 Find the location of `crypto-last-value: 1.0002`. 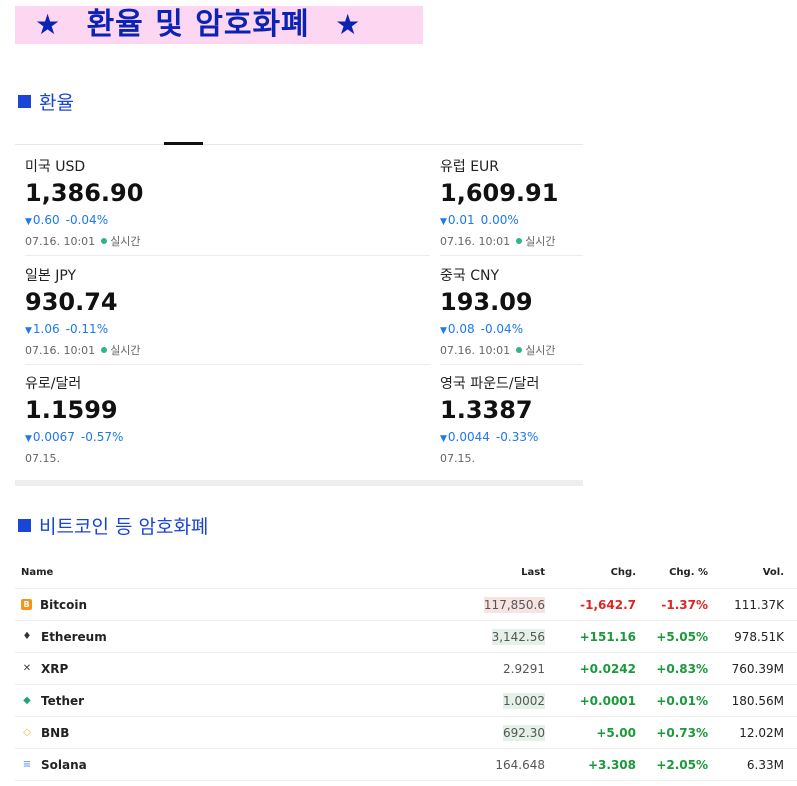

crypto-last-value: 1.0002 is located at coordinates (524, 700).